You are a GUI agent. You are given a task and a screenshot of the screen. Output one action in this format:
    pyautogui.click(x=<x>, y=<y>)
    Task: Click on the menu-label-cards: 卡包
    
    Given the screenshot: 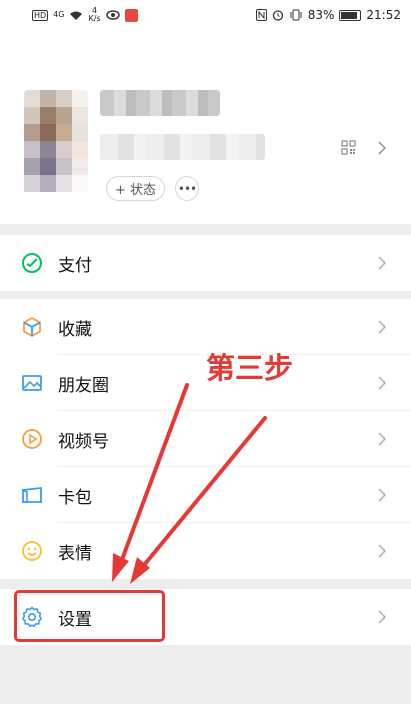 What is the action you would take?
    pyautogui.click(x=75, y=497)
    